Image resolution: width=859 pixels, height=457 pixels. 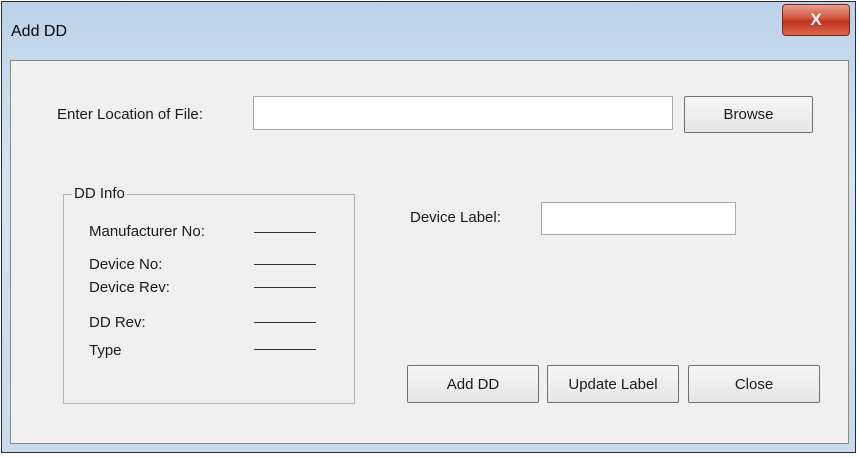 What do you see at coordinates (463, 113) in the screenshot?
I see `file-location-input` at bounding box center [463, 113].